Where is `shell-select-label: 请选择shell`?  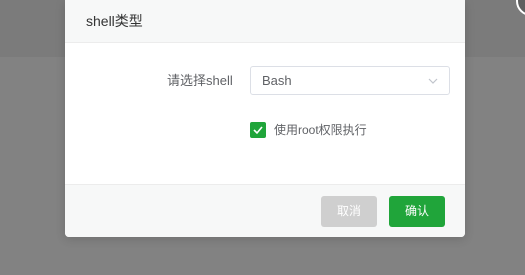 shell-select-label: 请选择shell is located at coordinates (200, 80).